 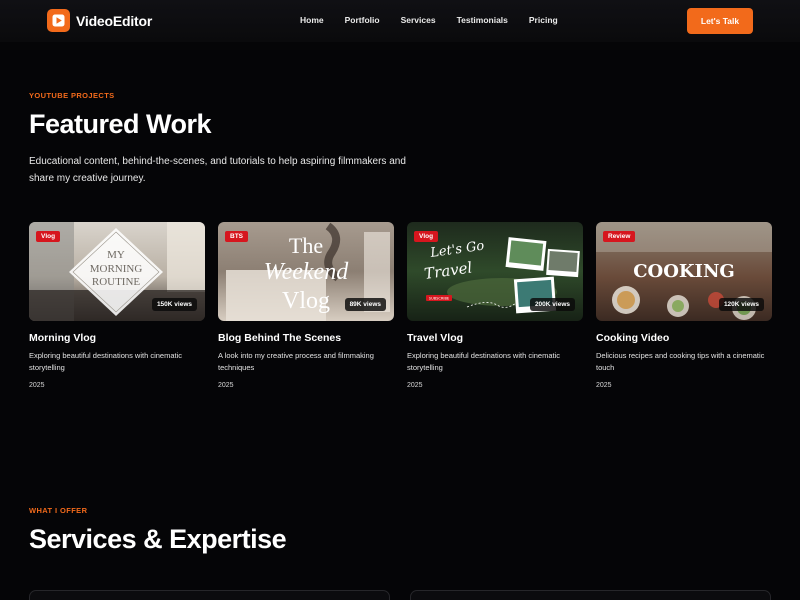 I want to click on brand-name: VideoEditor, so click(x=114, y=20).